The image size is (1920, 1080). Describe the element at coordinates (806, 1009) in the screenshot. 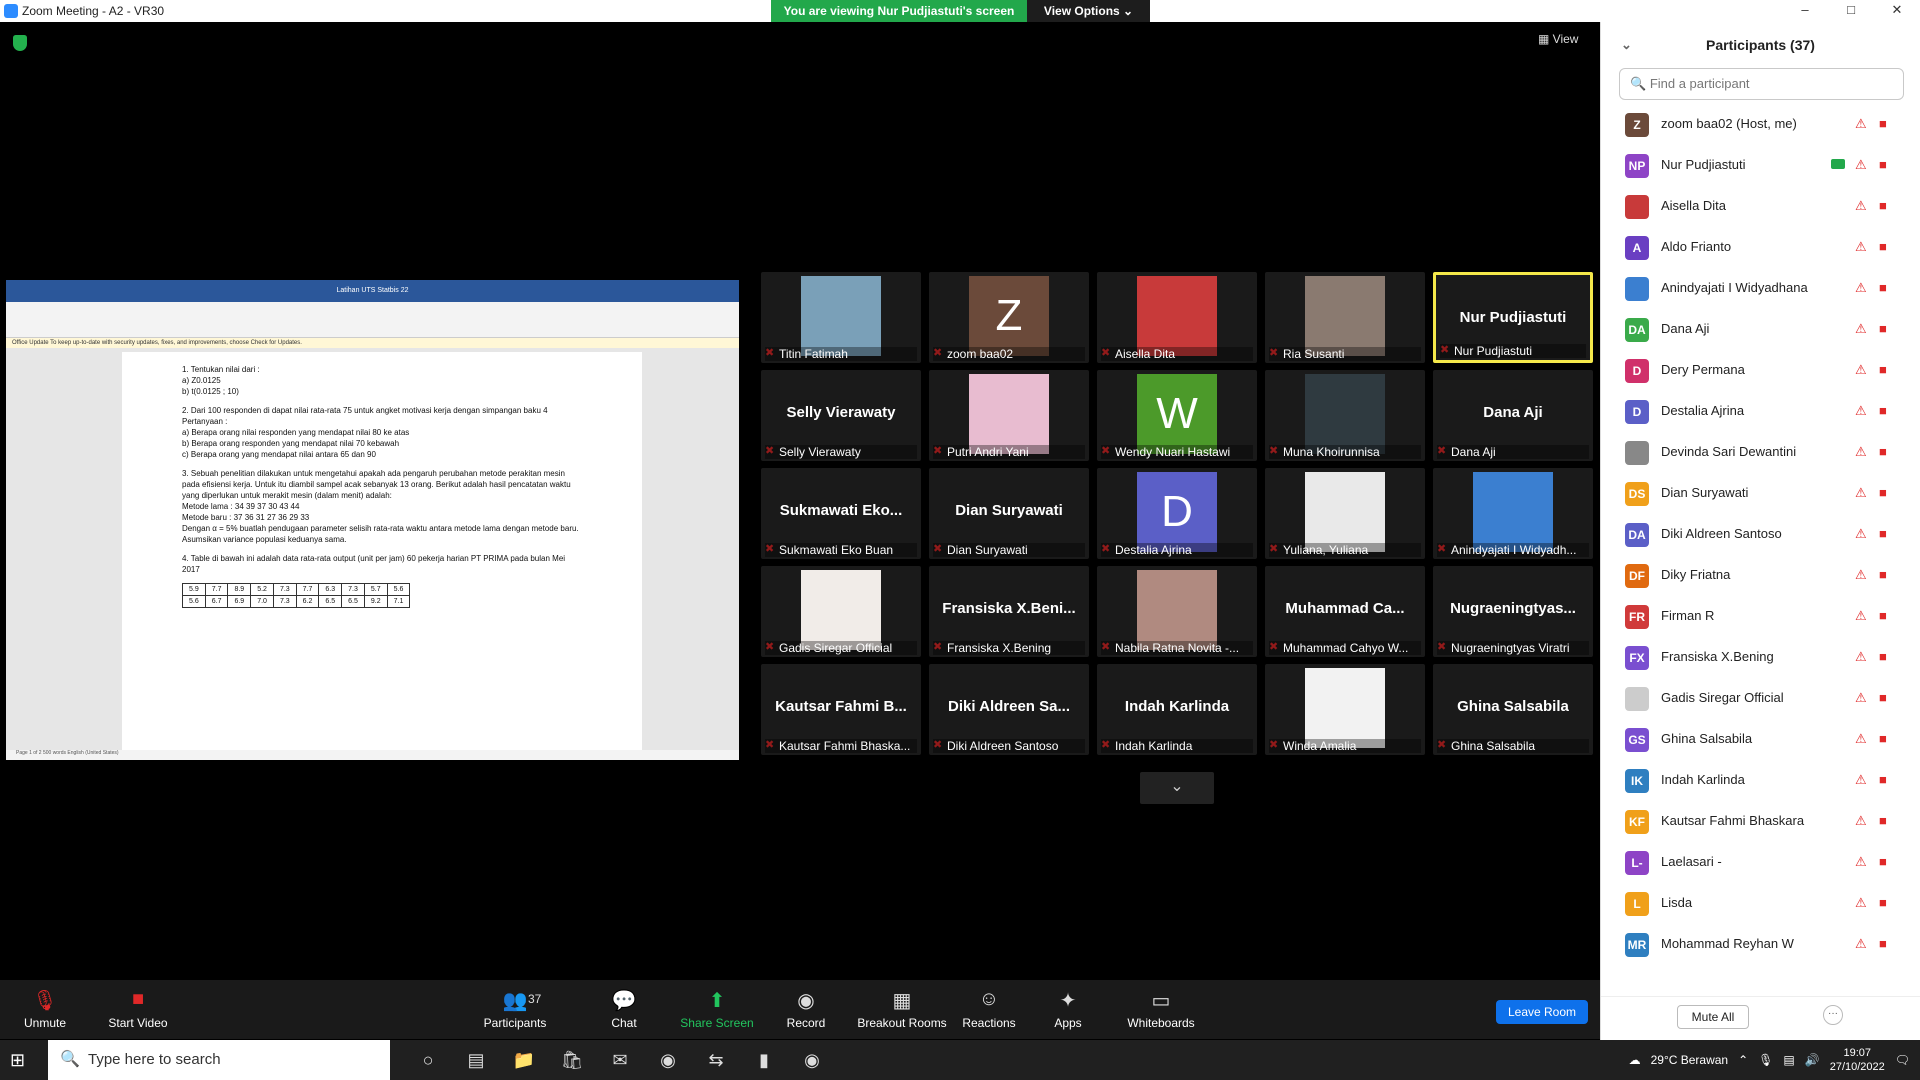

I see `record-button: ◉ Record` at that location.